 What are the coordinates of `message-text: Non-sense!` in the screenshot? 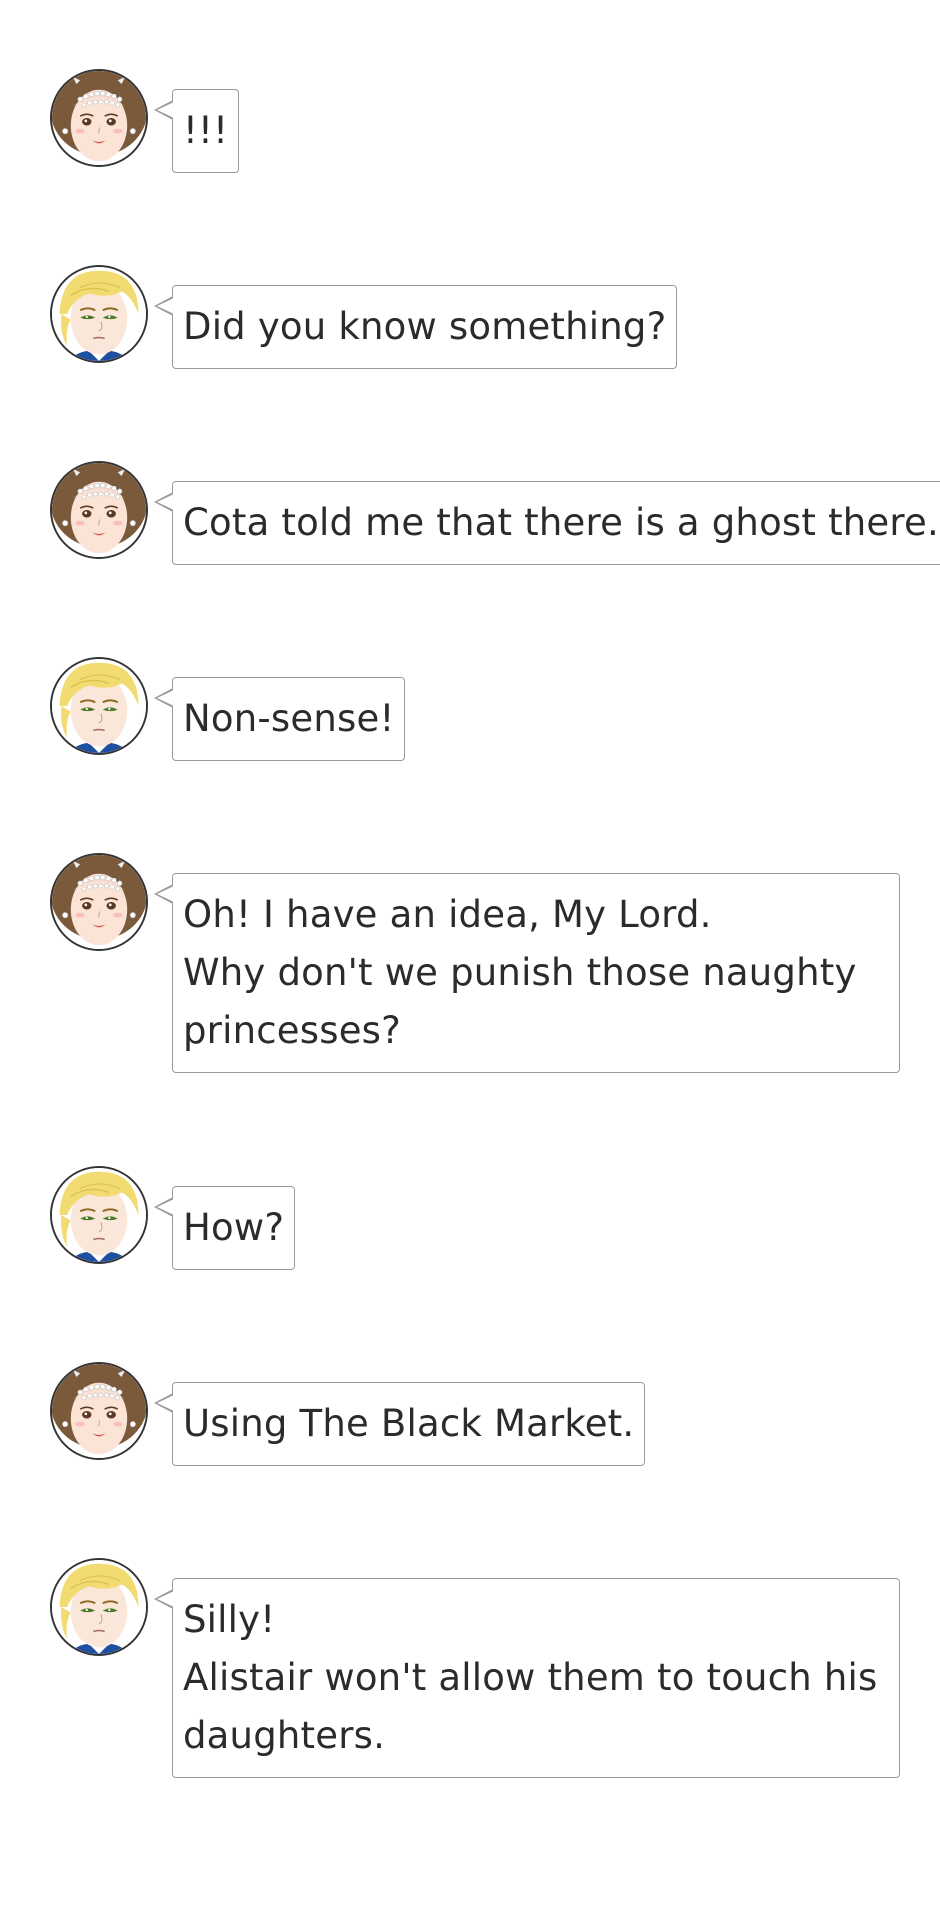 It's located at (289, 718).